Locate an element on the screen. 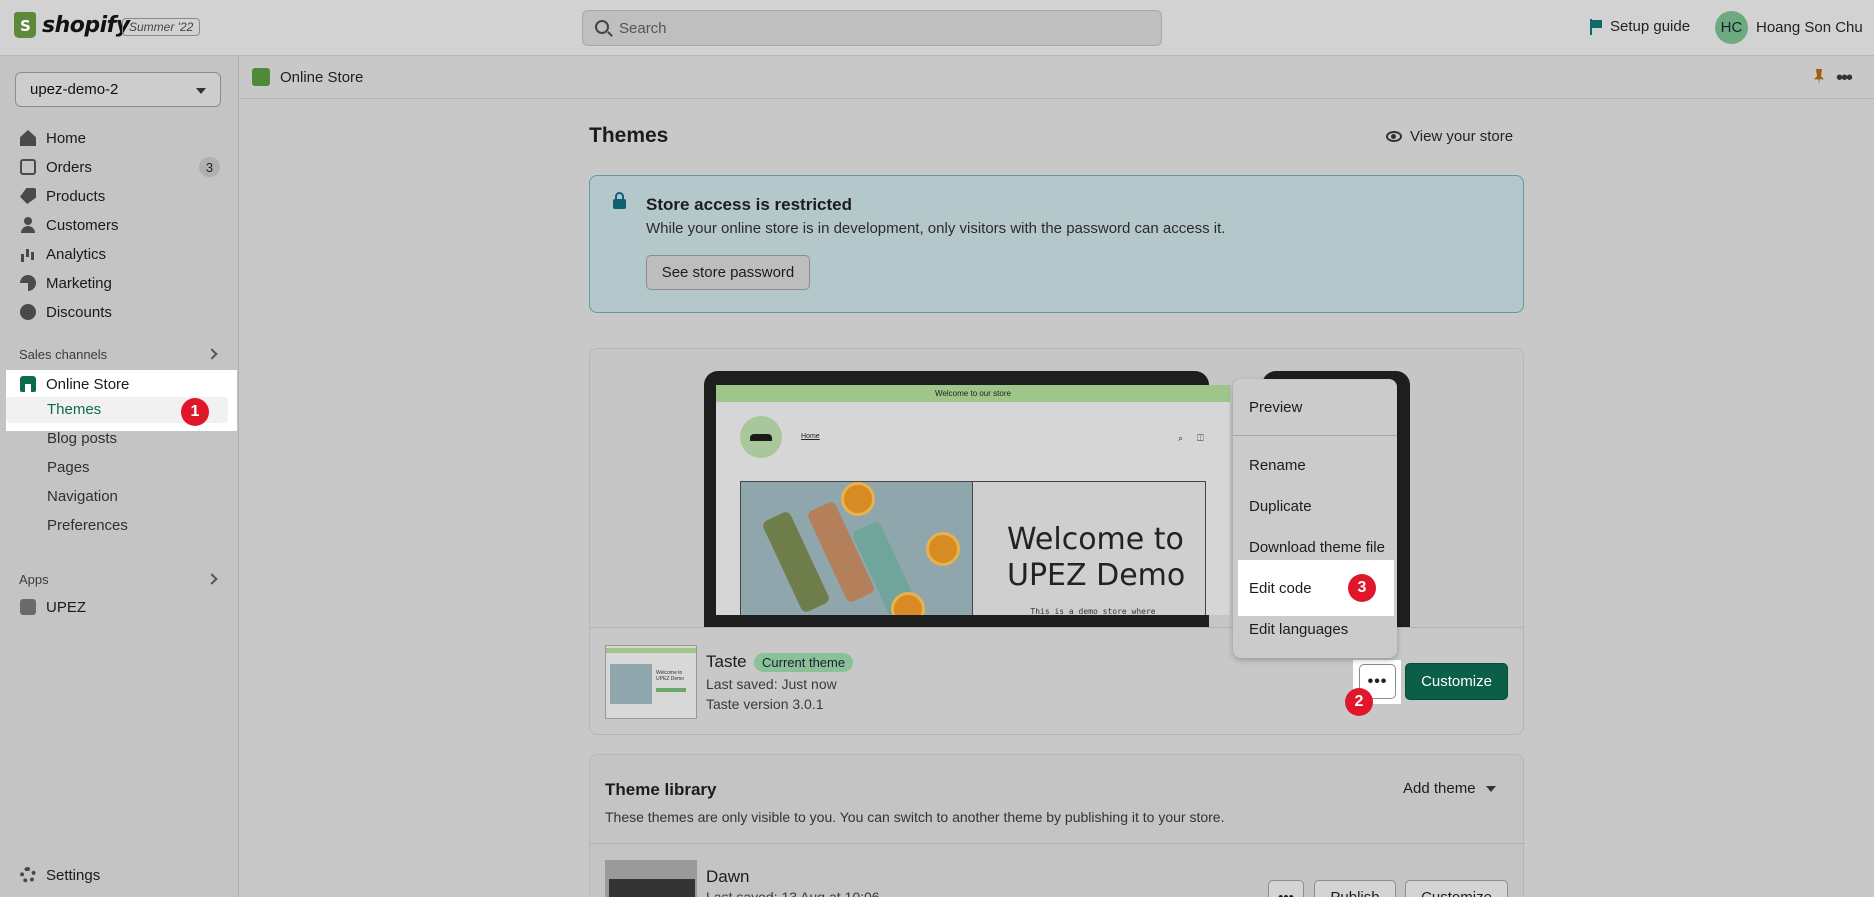 Image resolution: width=1874 pixels, height=897 pixels. sidebar-item-themes: Themes is located at coordinates (74, 409).